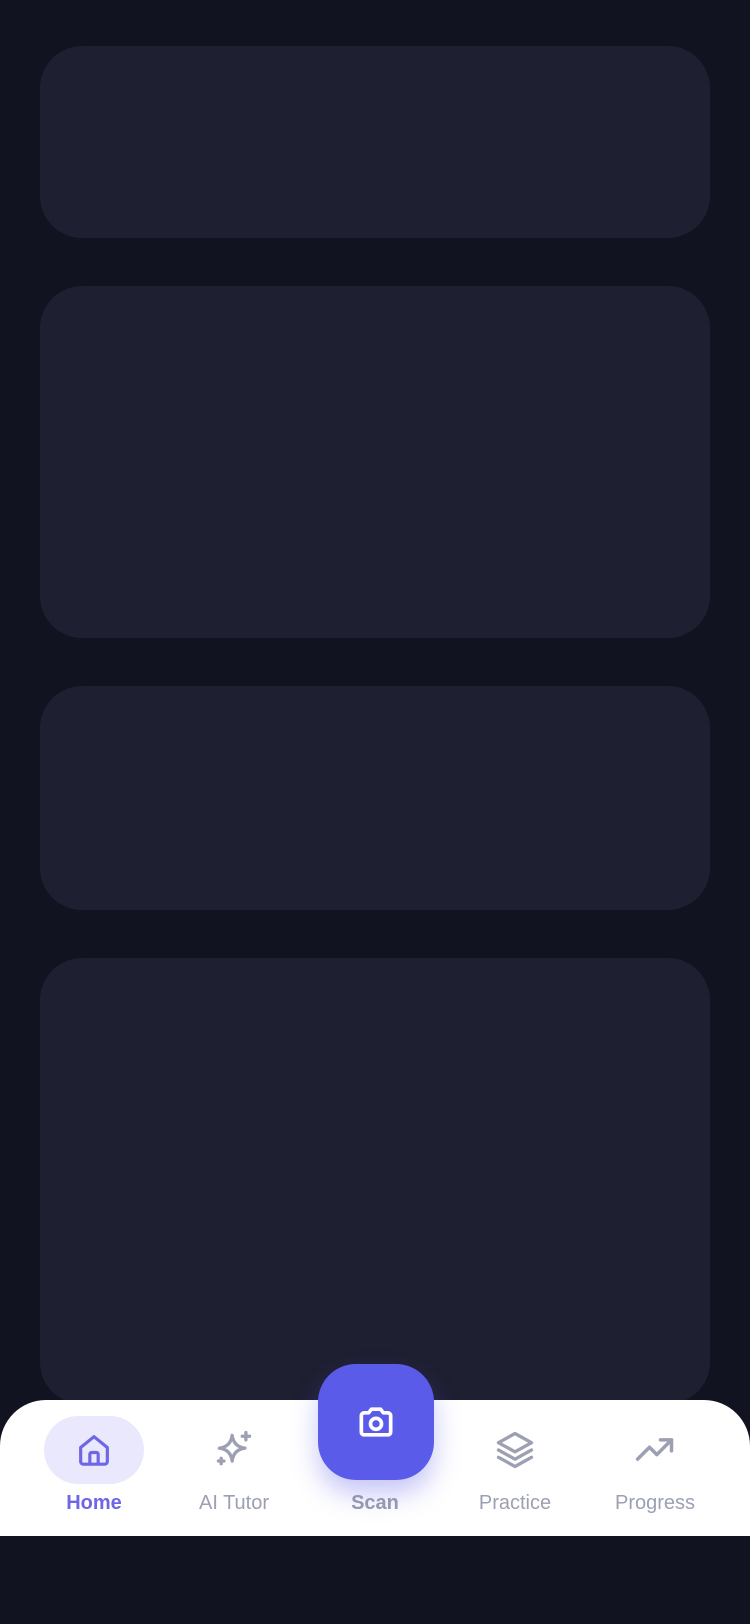 The image size is (750, 1624). I want to click on sparkles-icon, so click(234, 1450).